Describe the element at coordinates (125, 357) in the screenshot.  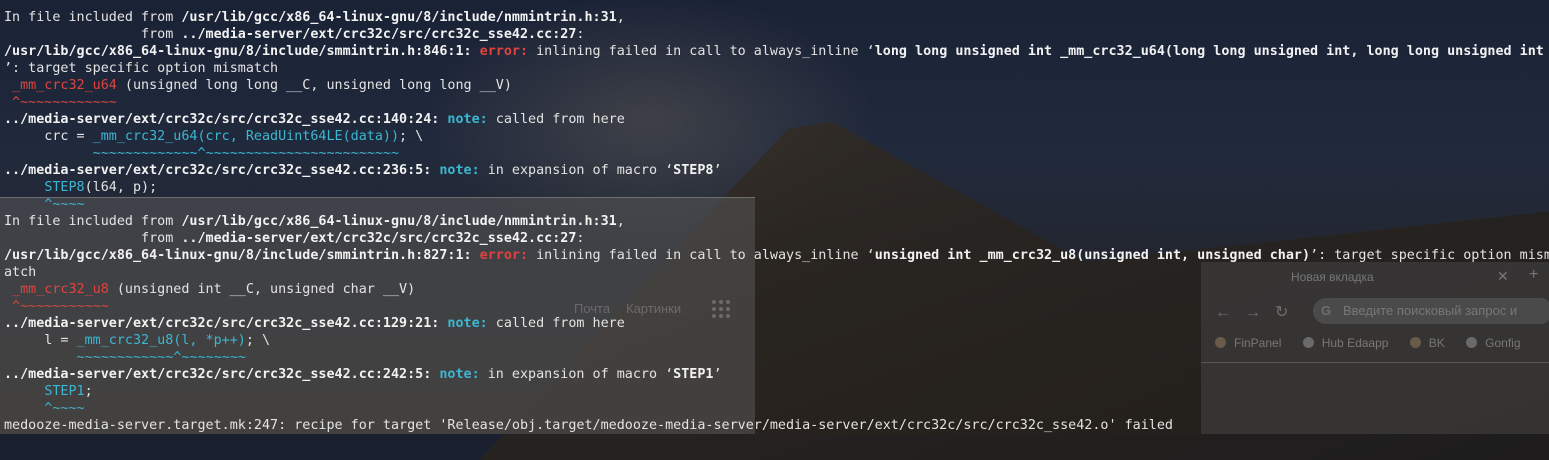
I see `terminal-text-segment: ~~~~~~~~~~~~^~~~~~~~~` at that location.